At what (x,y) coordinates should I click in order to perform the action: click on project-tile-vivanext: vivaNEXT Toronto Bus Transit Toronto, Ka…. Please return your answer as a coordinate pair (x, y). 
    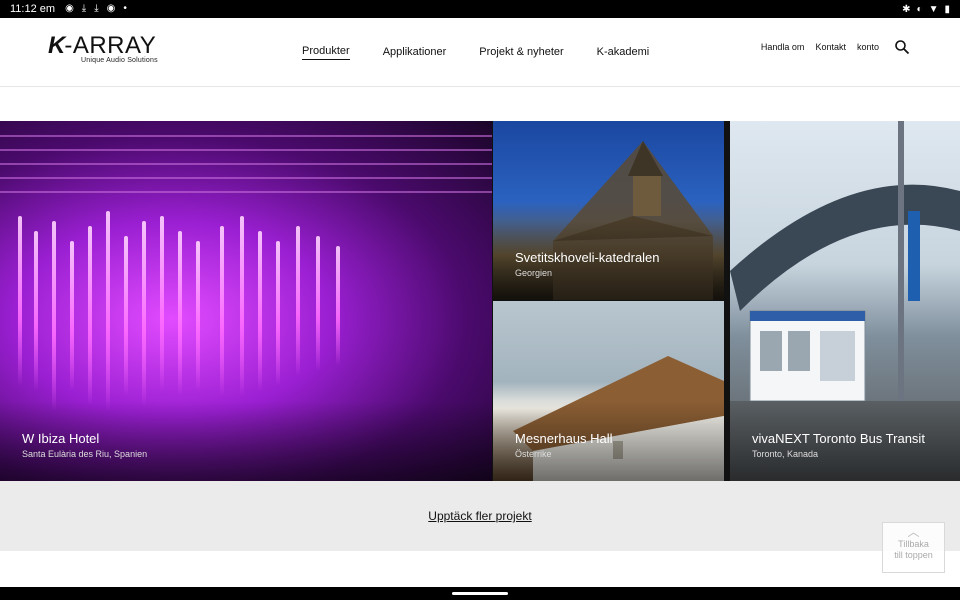
    Looking at the image, I should click on (845, 301).